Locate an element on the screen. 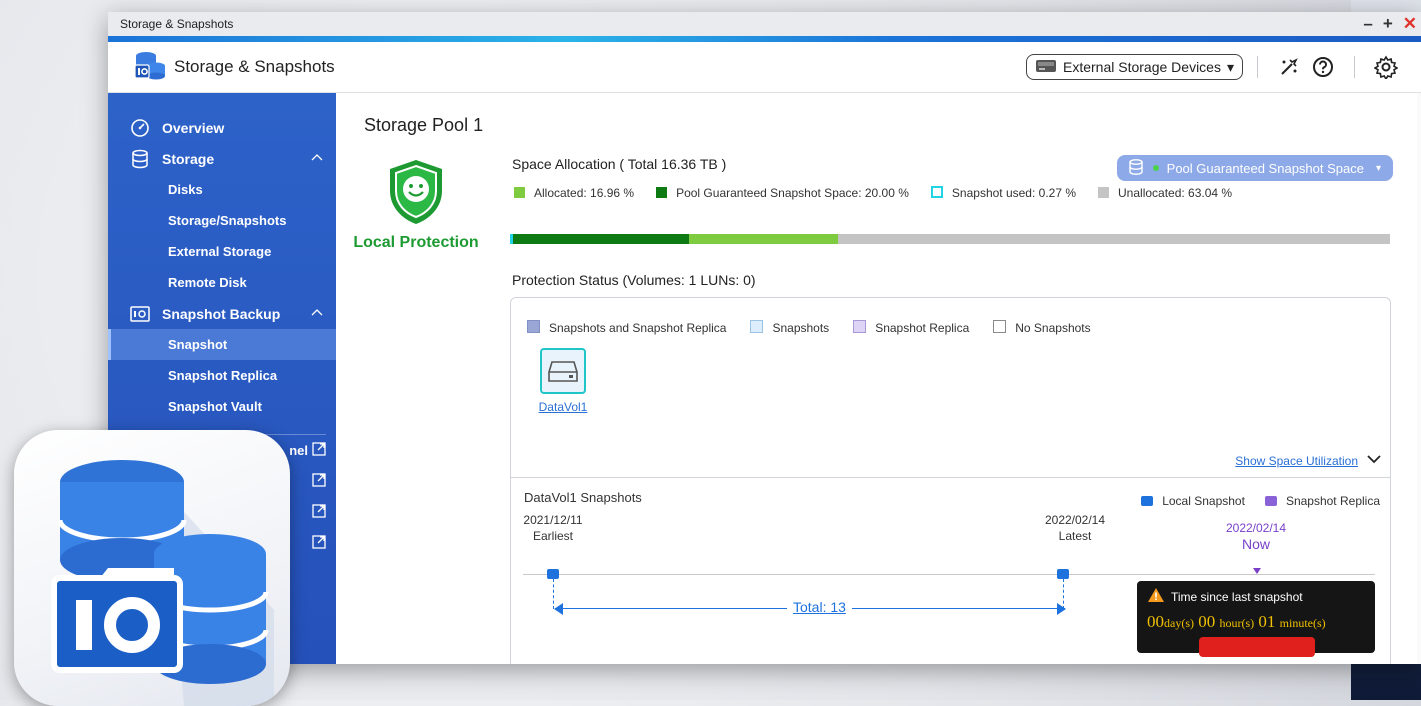 The width and height of the screenshot is (1421, 706). snapshots-title: DataVol1 Snapshots is located at coordinates (583, 497).